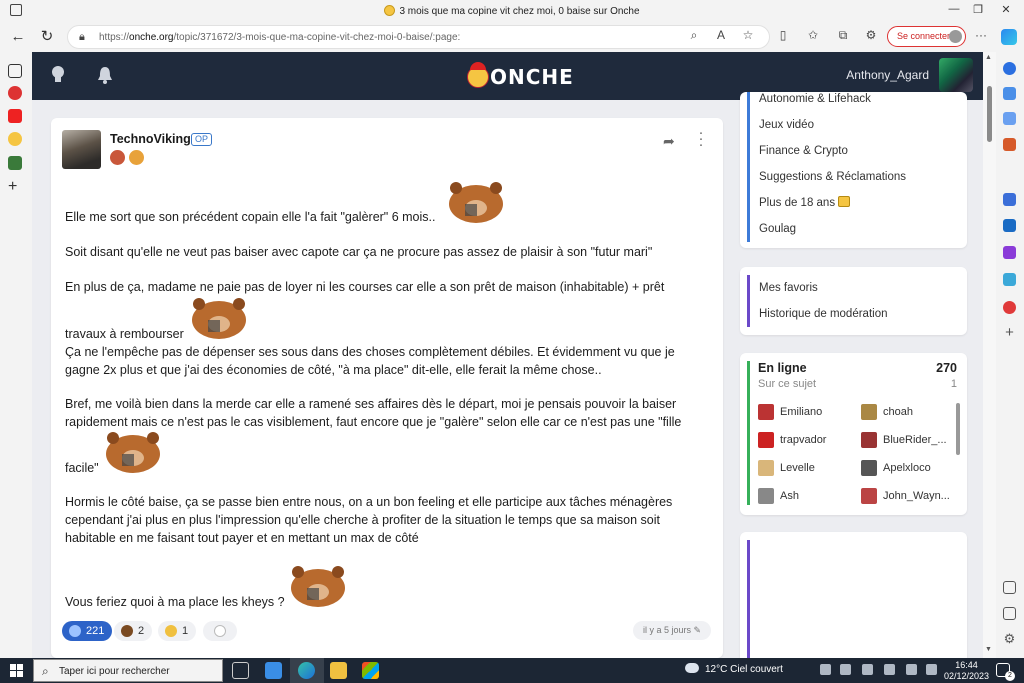 This screenshot has width=1024, height=683. I want to click on network-icon, so click(889, 669).